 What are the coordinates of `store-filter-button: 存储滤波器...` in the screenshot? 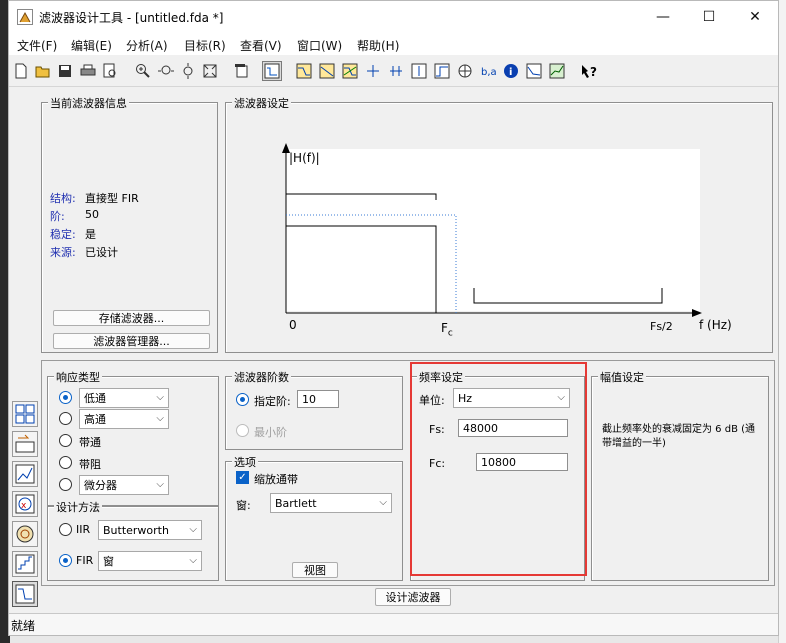 It's located at (131, 318).